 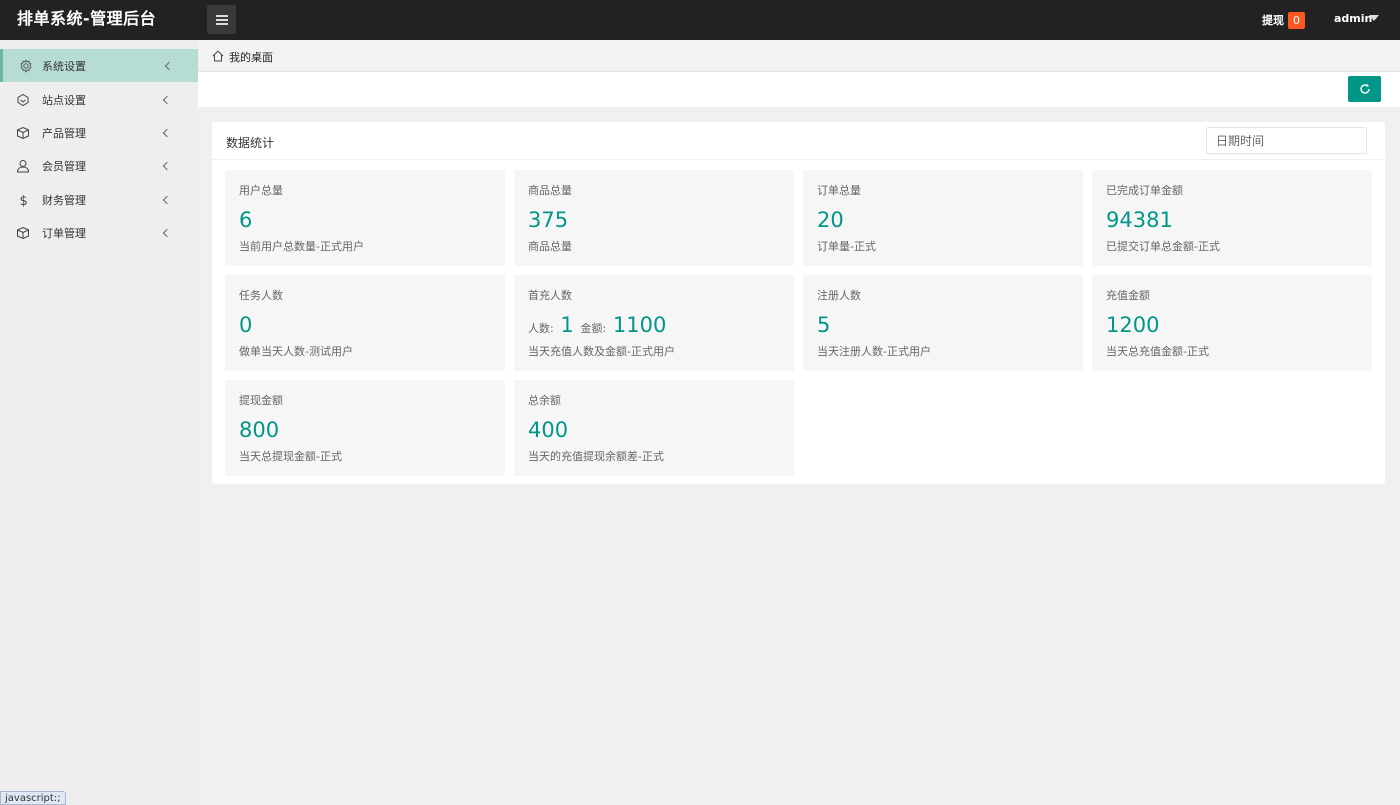 What do you see at coordinates (64, 133) in the screenshot?
I see `sidebar-item-label: 产品管理` at bounding box center [64, 133].